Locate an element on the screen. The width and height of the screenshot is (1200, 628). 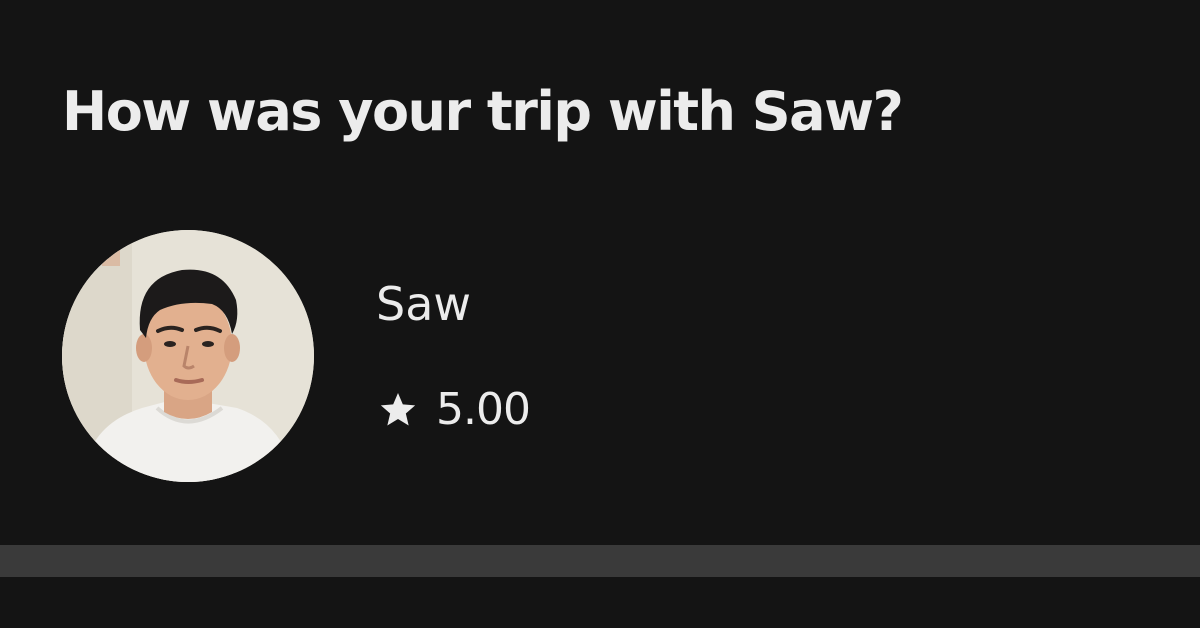
star-icon is located at coordinates (398, 410).